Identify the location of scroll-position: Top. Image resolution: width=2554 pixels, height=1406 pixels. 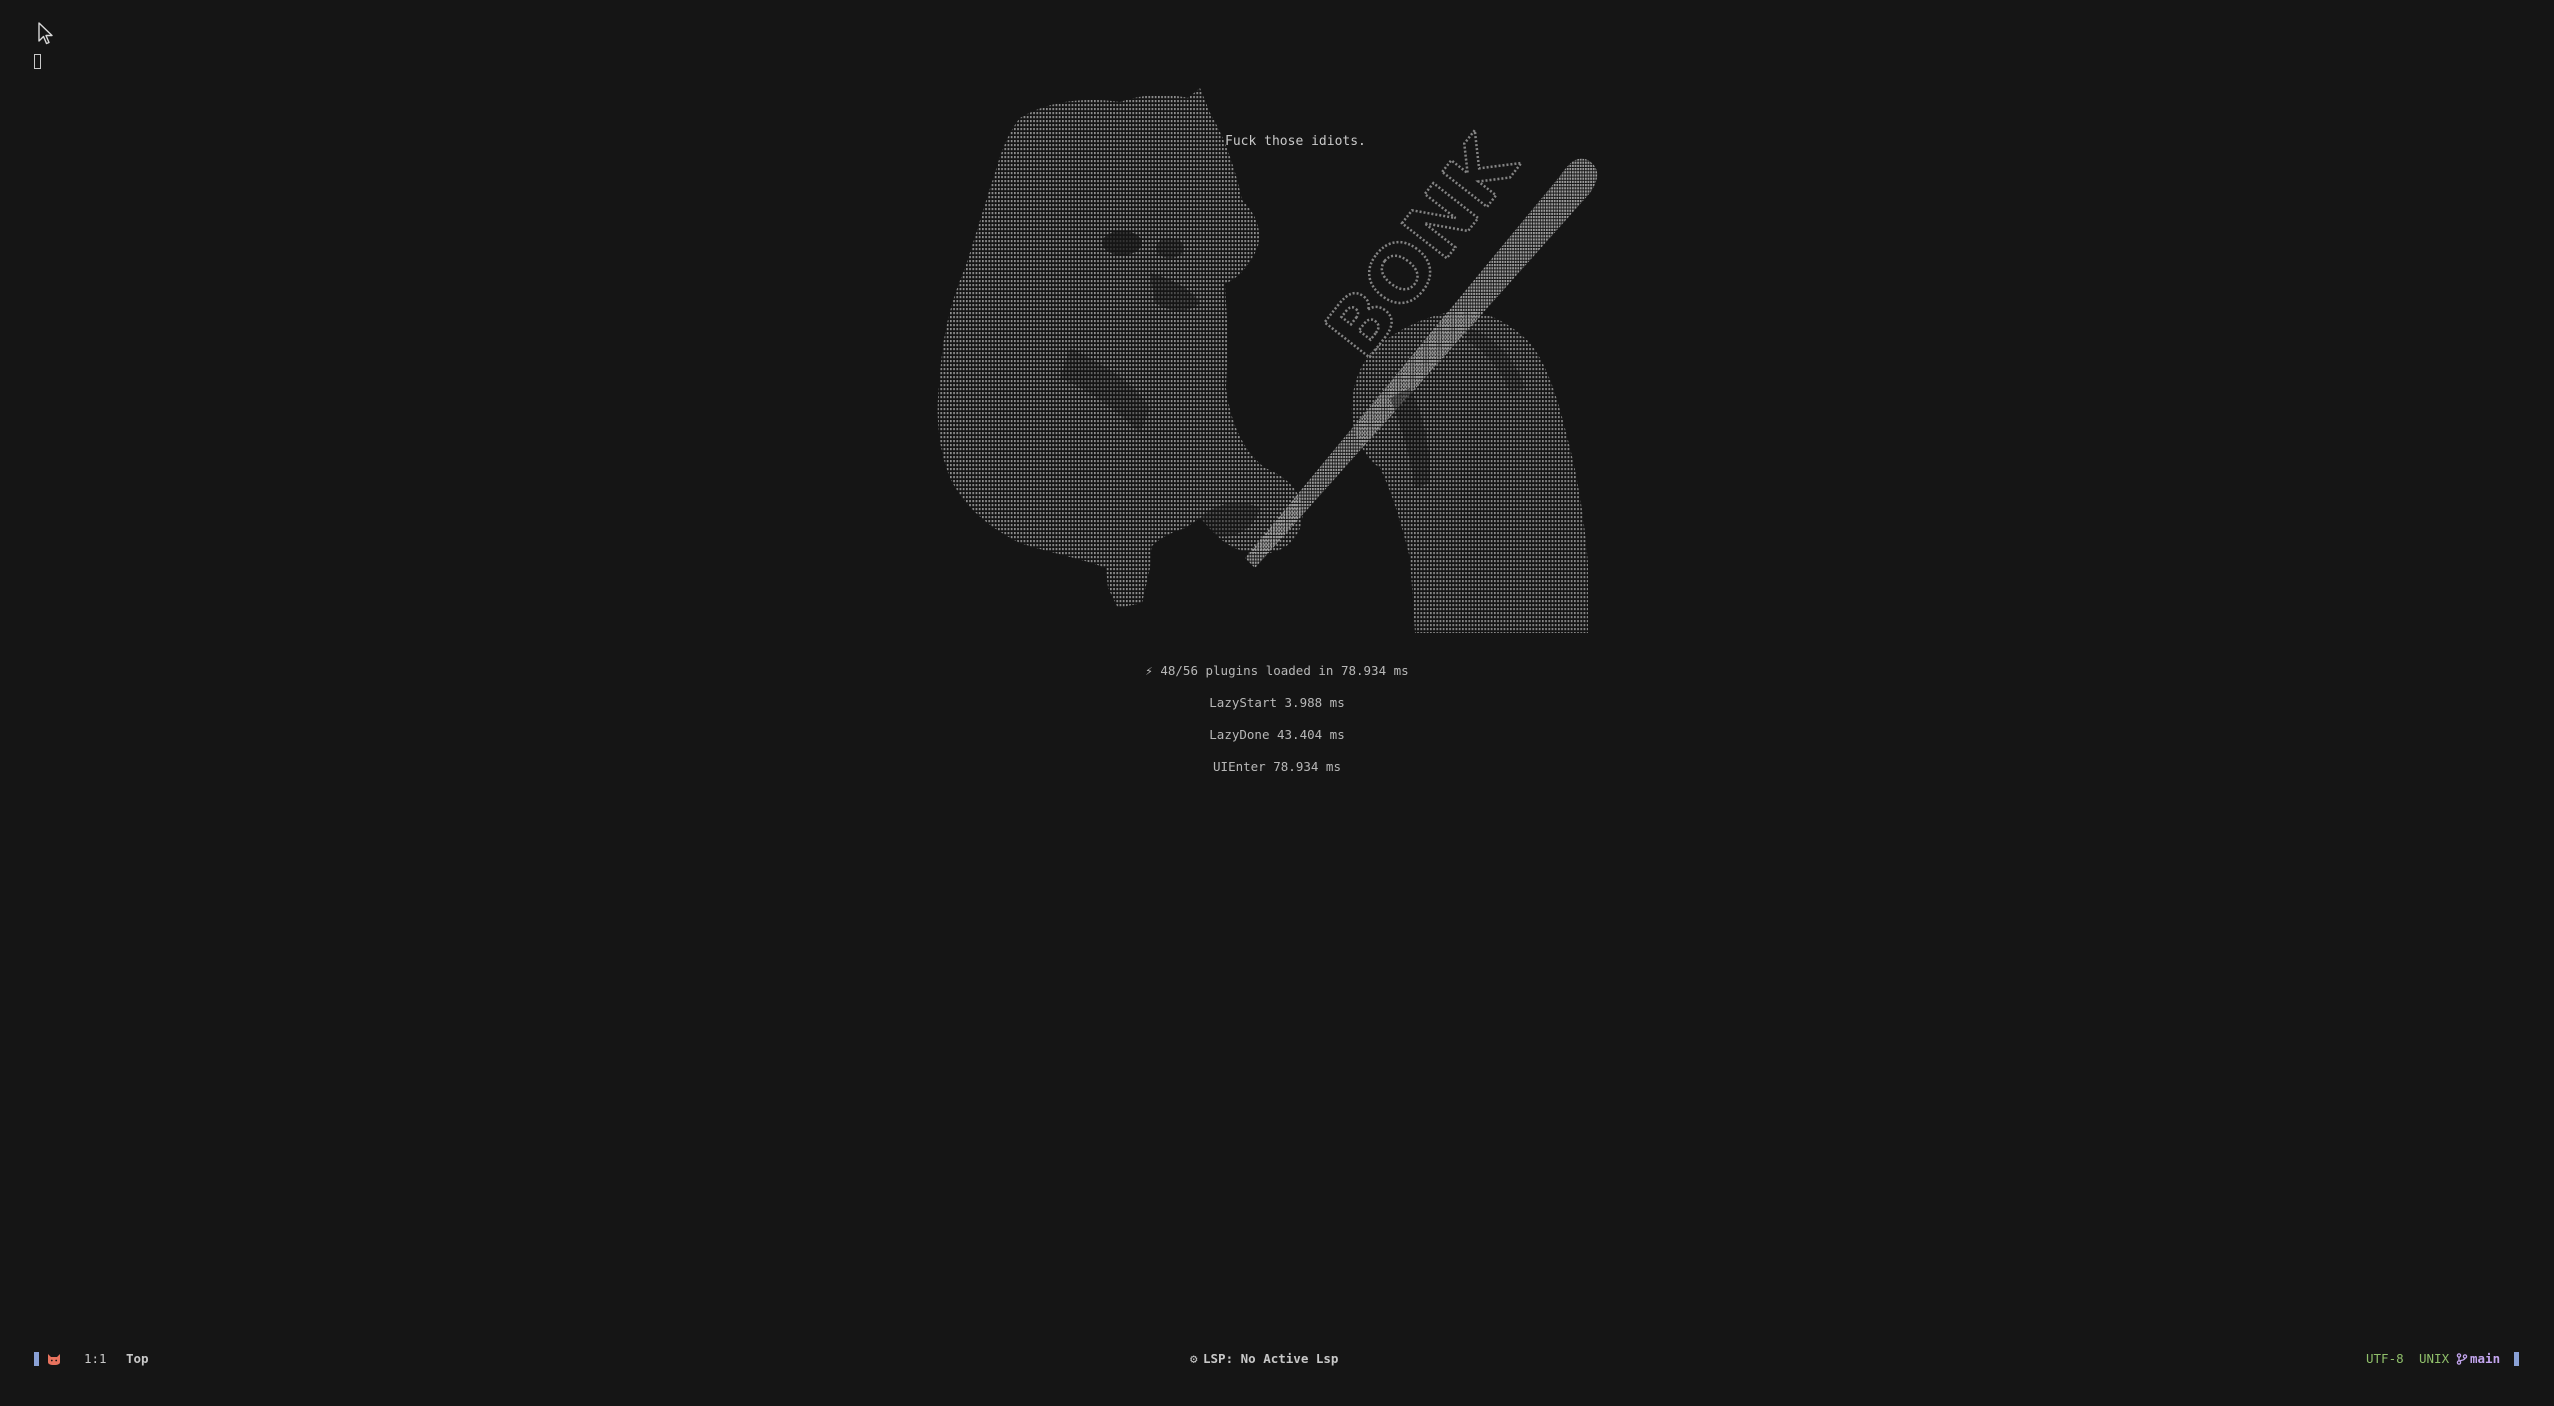
(137, 1358).